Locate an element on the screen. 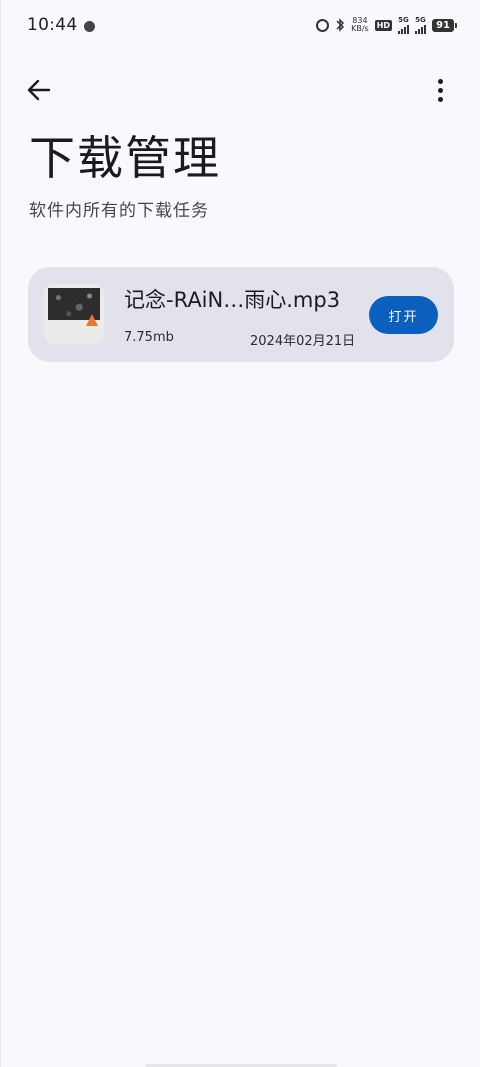 The image size is (480, 1067). network-speed: 834 KB/s is located at coordinates (360, 25).